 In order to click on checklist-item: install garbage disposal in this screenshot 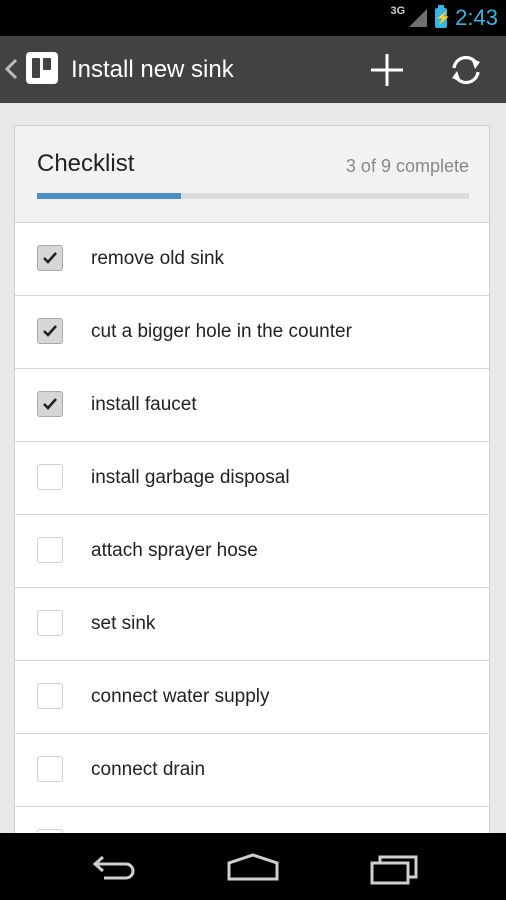, I will do `click(252, 478)`.